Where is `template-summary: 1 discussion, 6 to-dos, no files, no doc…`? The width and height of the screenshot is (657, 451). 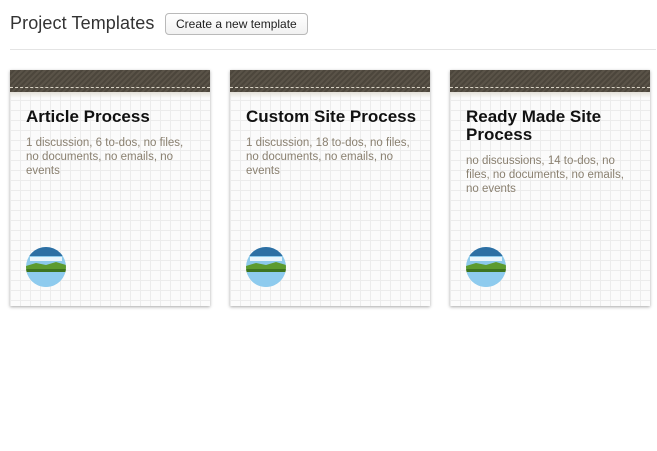 template-summary: 1 discussion, 6 to-dos, no files, no doc… is located at coordinates (105, 157).